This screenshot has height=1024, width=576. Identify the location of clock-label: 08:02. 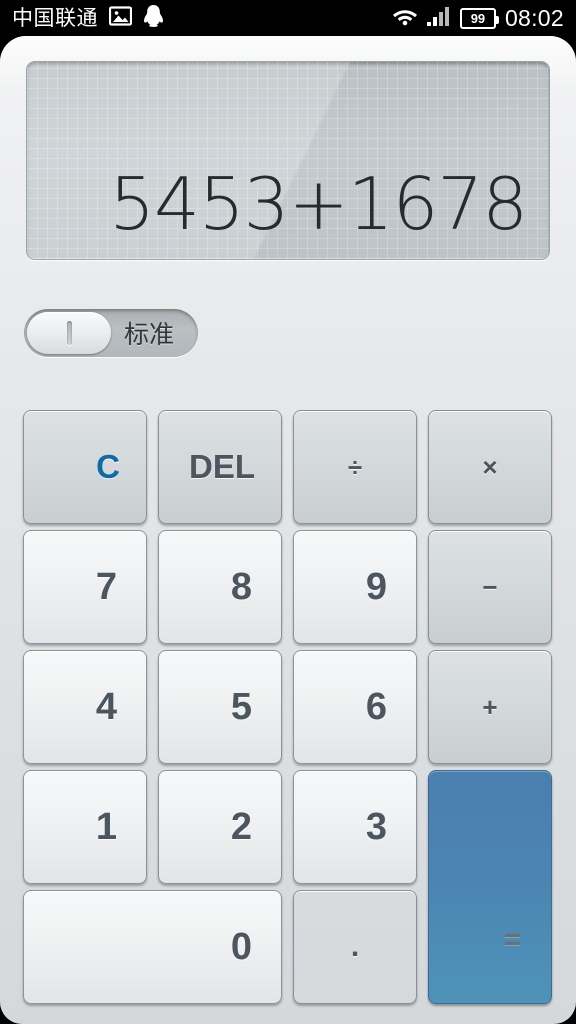
(534, 17).